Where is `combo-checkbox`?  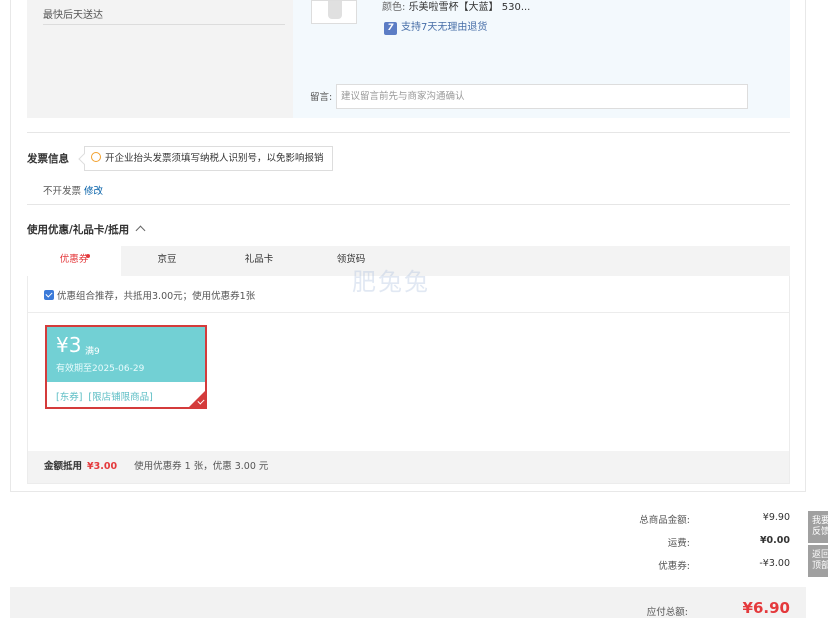 combo-checkbox is located at coordinates (49, 295).